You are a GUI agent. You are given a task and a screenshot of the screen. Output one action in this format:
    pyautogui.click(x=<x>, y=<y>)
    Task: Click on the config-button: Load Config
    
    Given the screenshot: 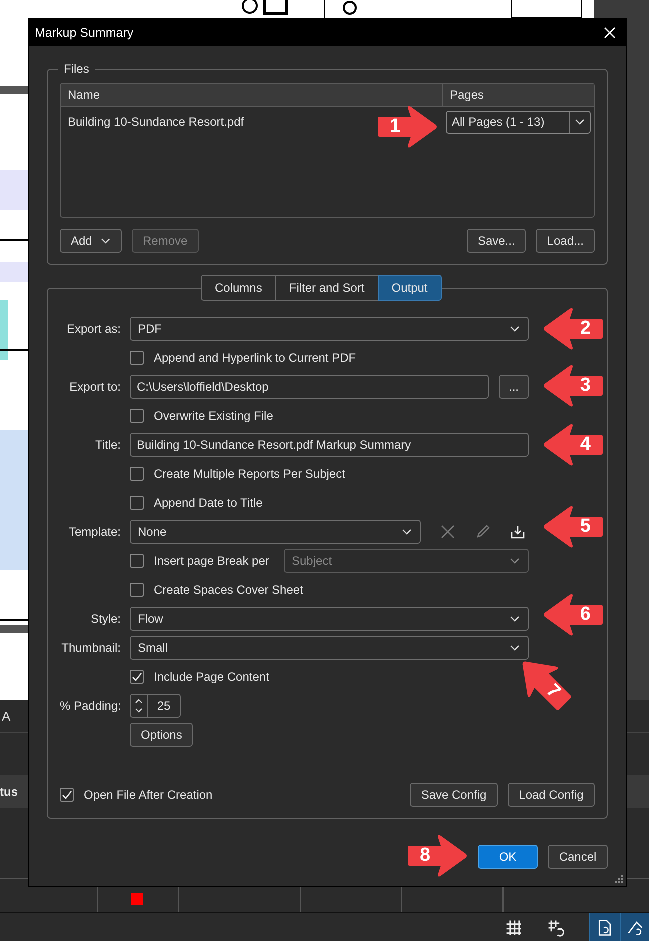 What is the action you would take?
    pyautogui.click(x=551, y=795)
    